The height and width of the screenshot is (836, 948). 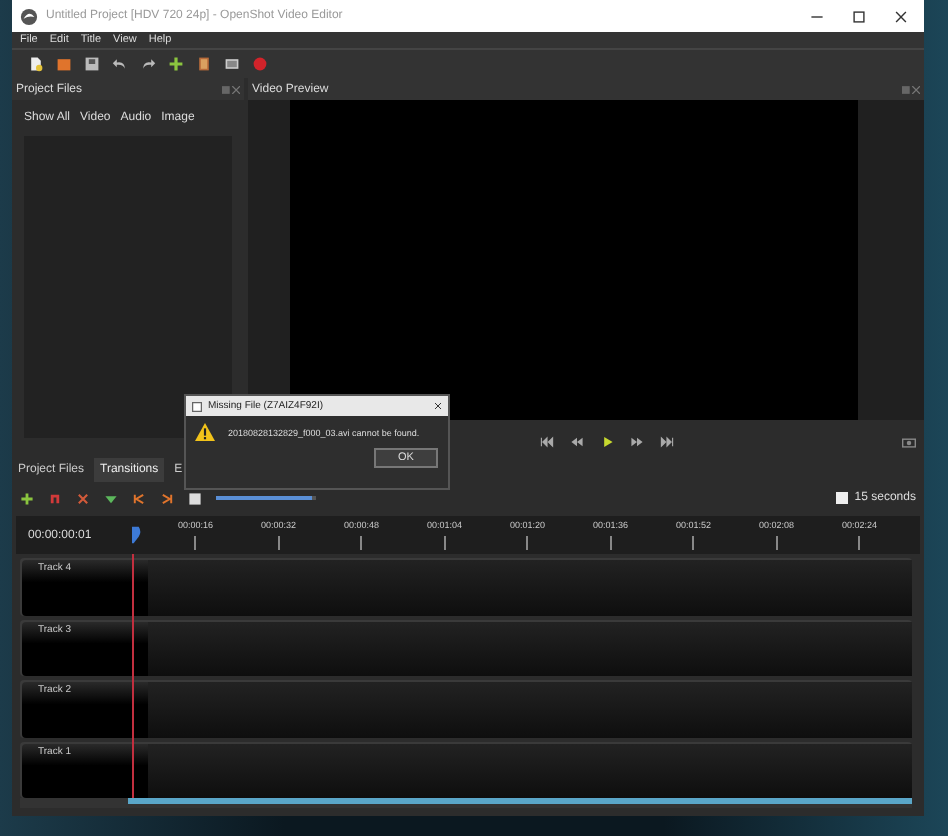 I want to click on jump-start-icon, so click(x=546, y=442).